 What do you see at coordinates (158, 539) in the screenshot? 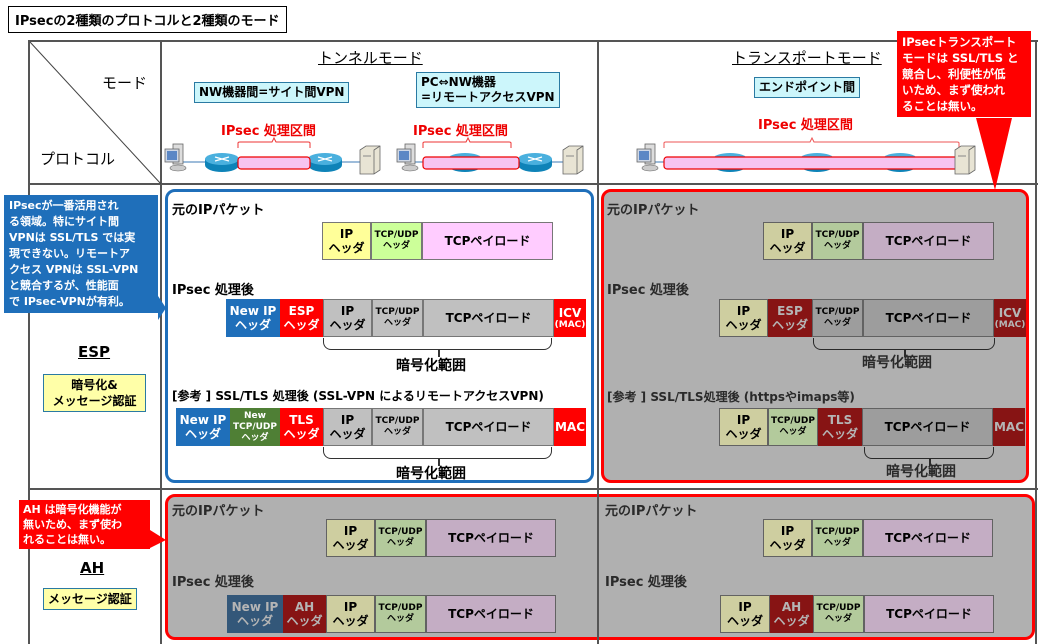
I see `ah-callout-pointer` at bounding box center [158, 539].